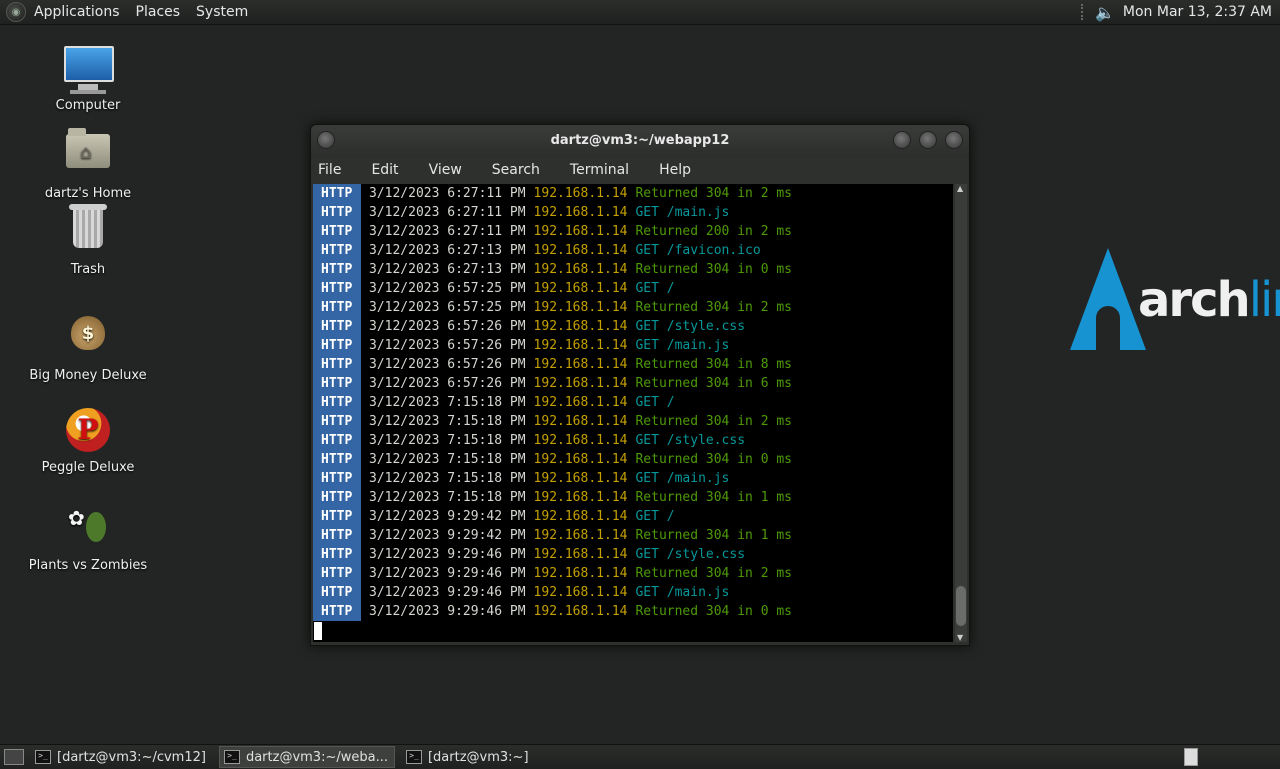 The image size is (1280, 769). I want to click on window-titlebar: dartz@vm3:~/webapp12, so click(640, 141).